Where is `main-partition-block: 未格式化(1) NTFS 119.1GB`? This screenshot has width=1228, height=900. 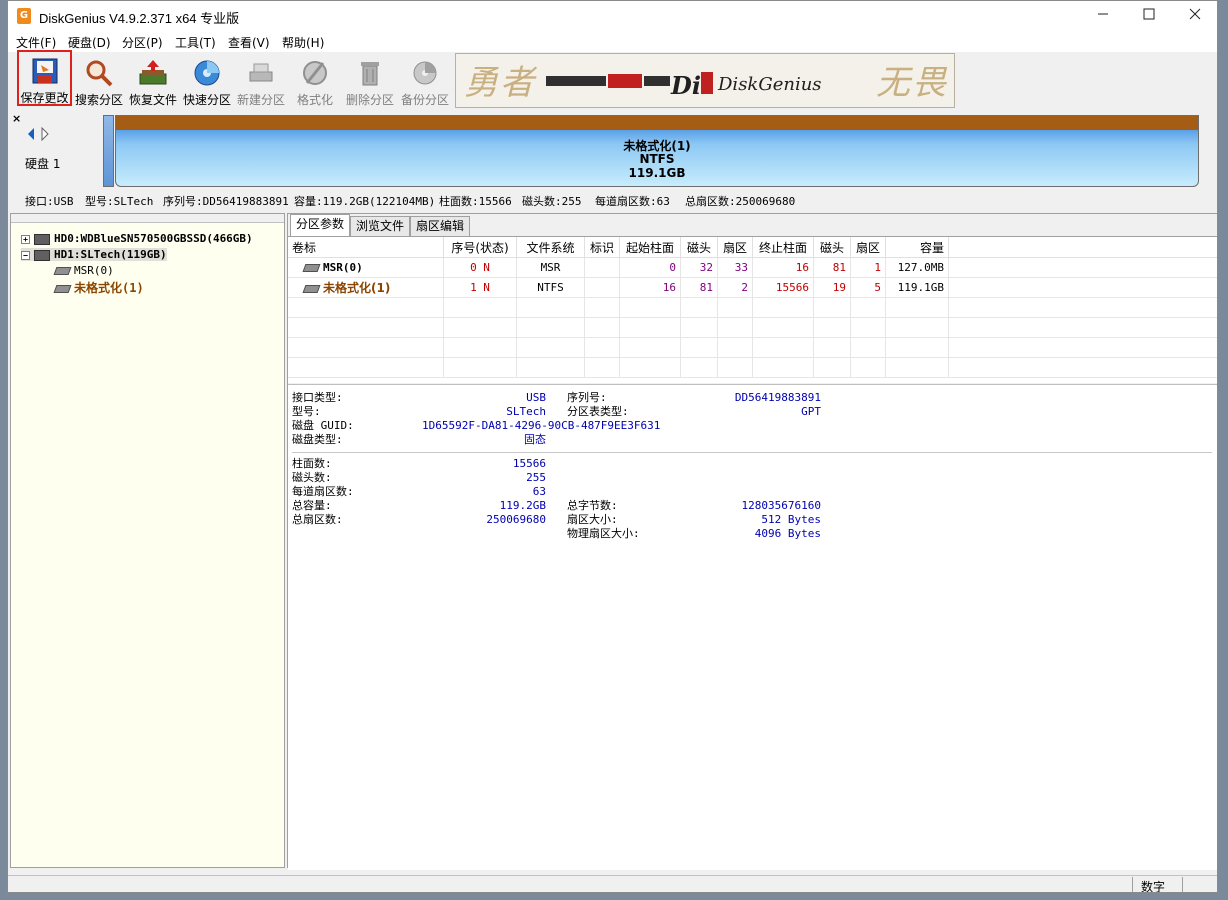
main-partition-block: 未格式化(1) NTFS 119.1GB is located at coordinates (657, 151).